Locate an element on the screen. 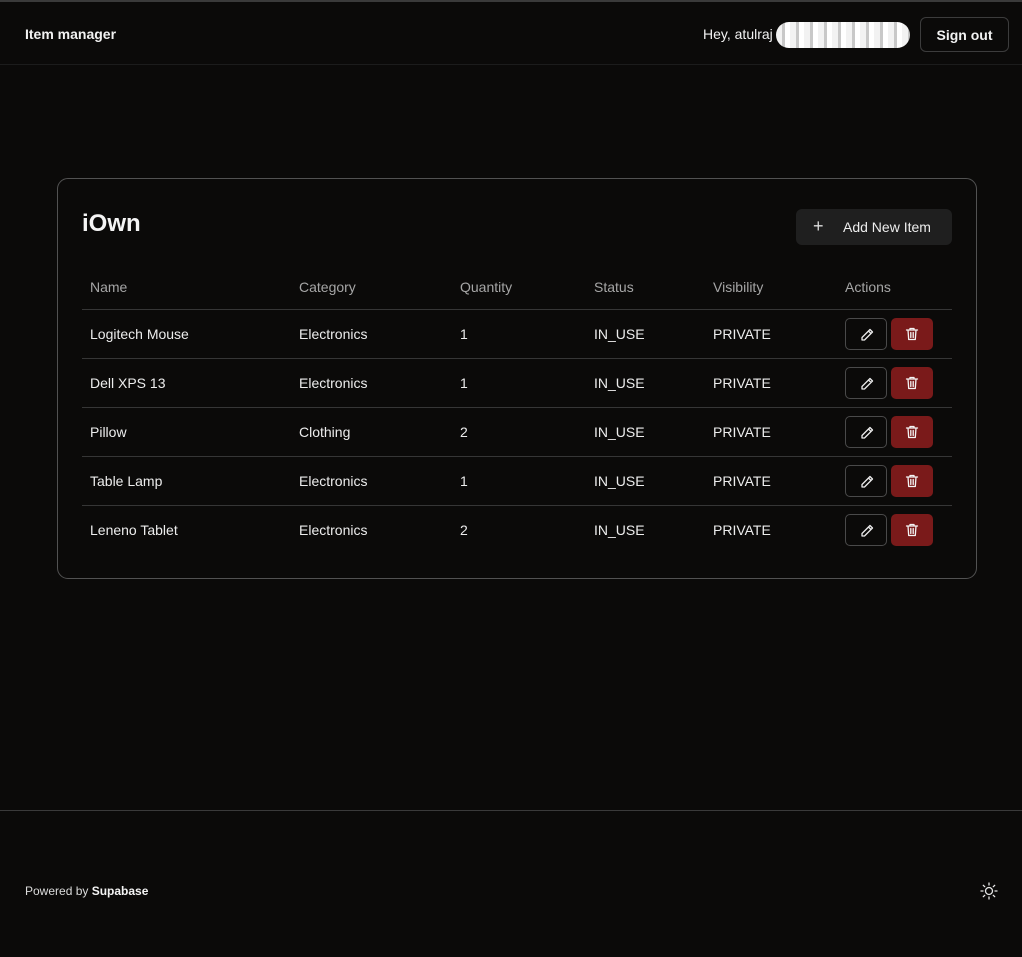 This screenshot has height=957, width=1022. table-row: Pillow Clothing 2 IN_USE PRIVATE is located at coordinates (517, 432).